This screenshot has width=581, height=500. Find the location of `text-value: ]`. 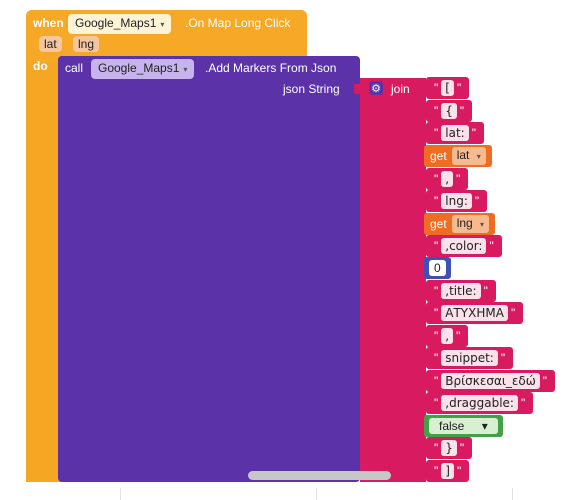

text-value: ] is located at coordinates (447, 471).